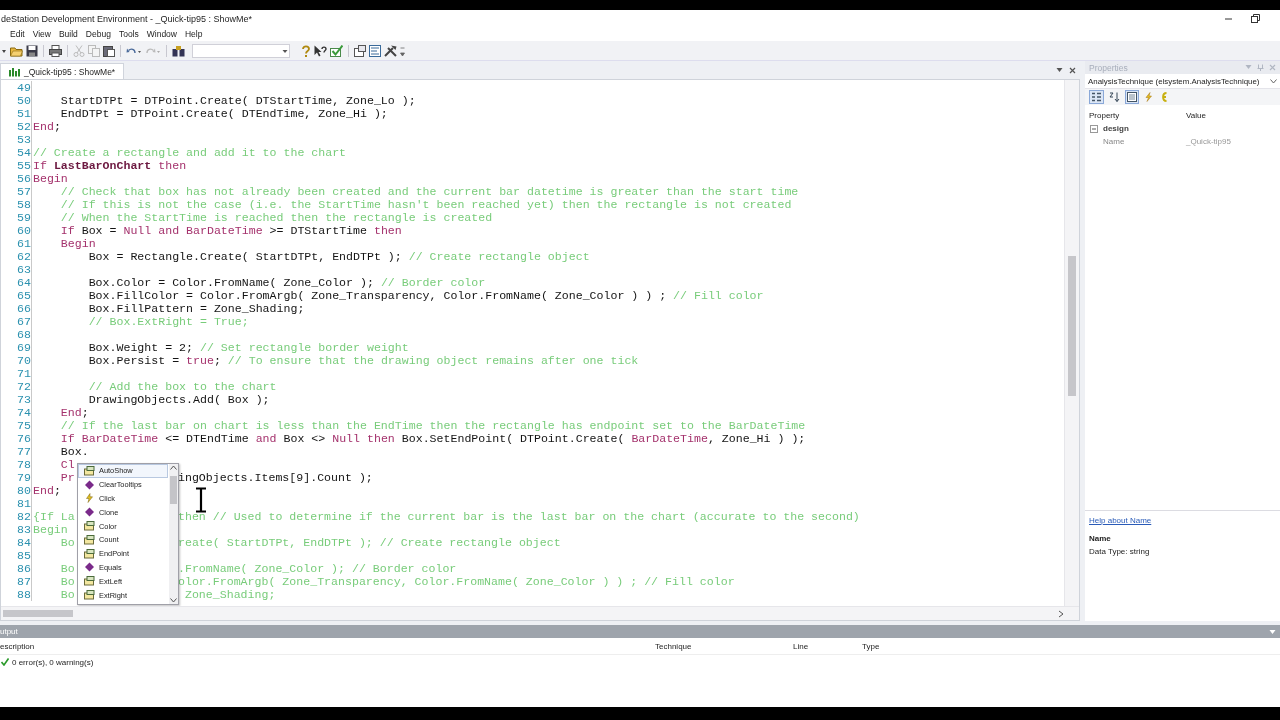  What do you see at coordinates (363, 360) in the screenshot?
I see `code-line: Box.Persist = true; // To ensure that the drawing object remains after one tick` at bounding box center [363, 360].